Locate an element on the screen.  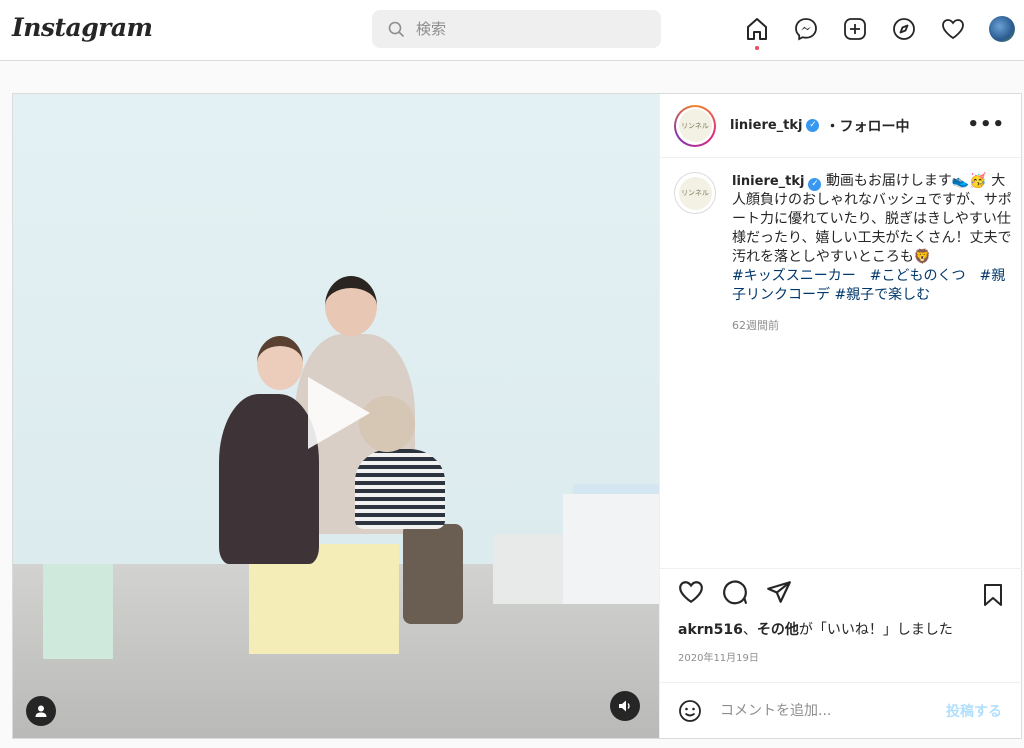
follow-status: ・フォロー中 is located at coordinates (867, 126).